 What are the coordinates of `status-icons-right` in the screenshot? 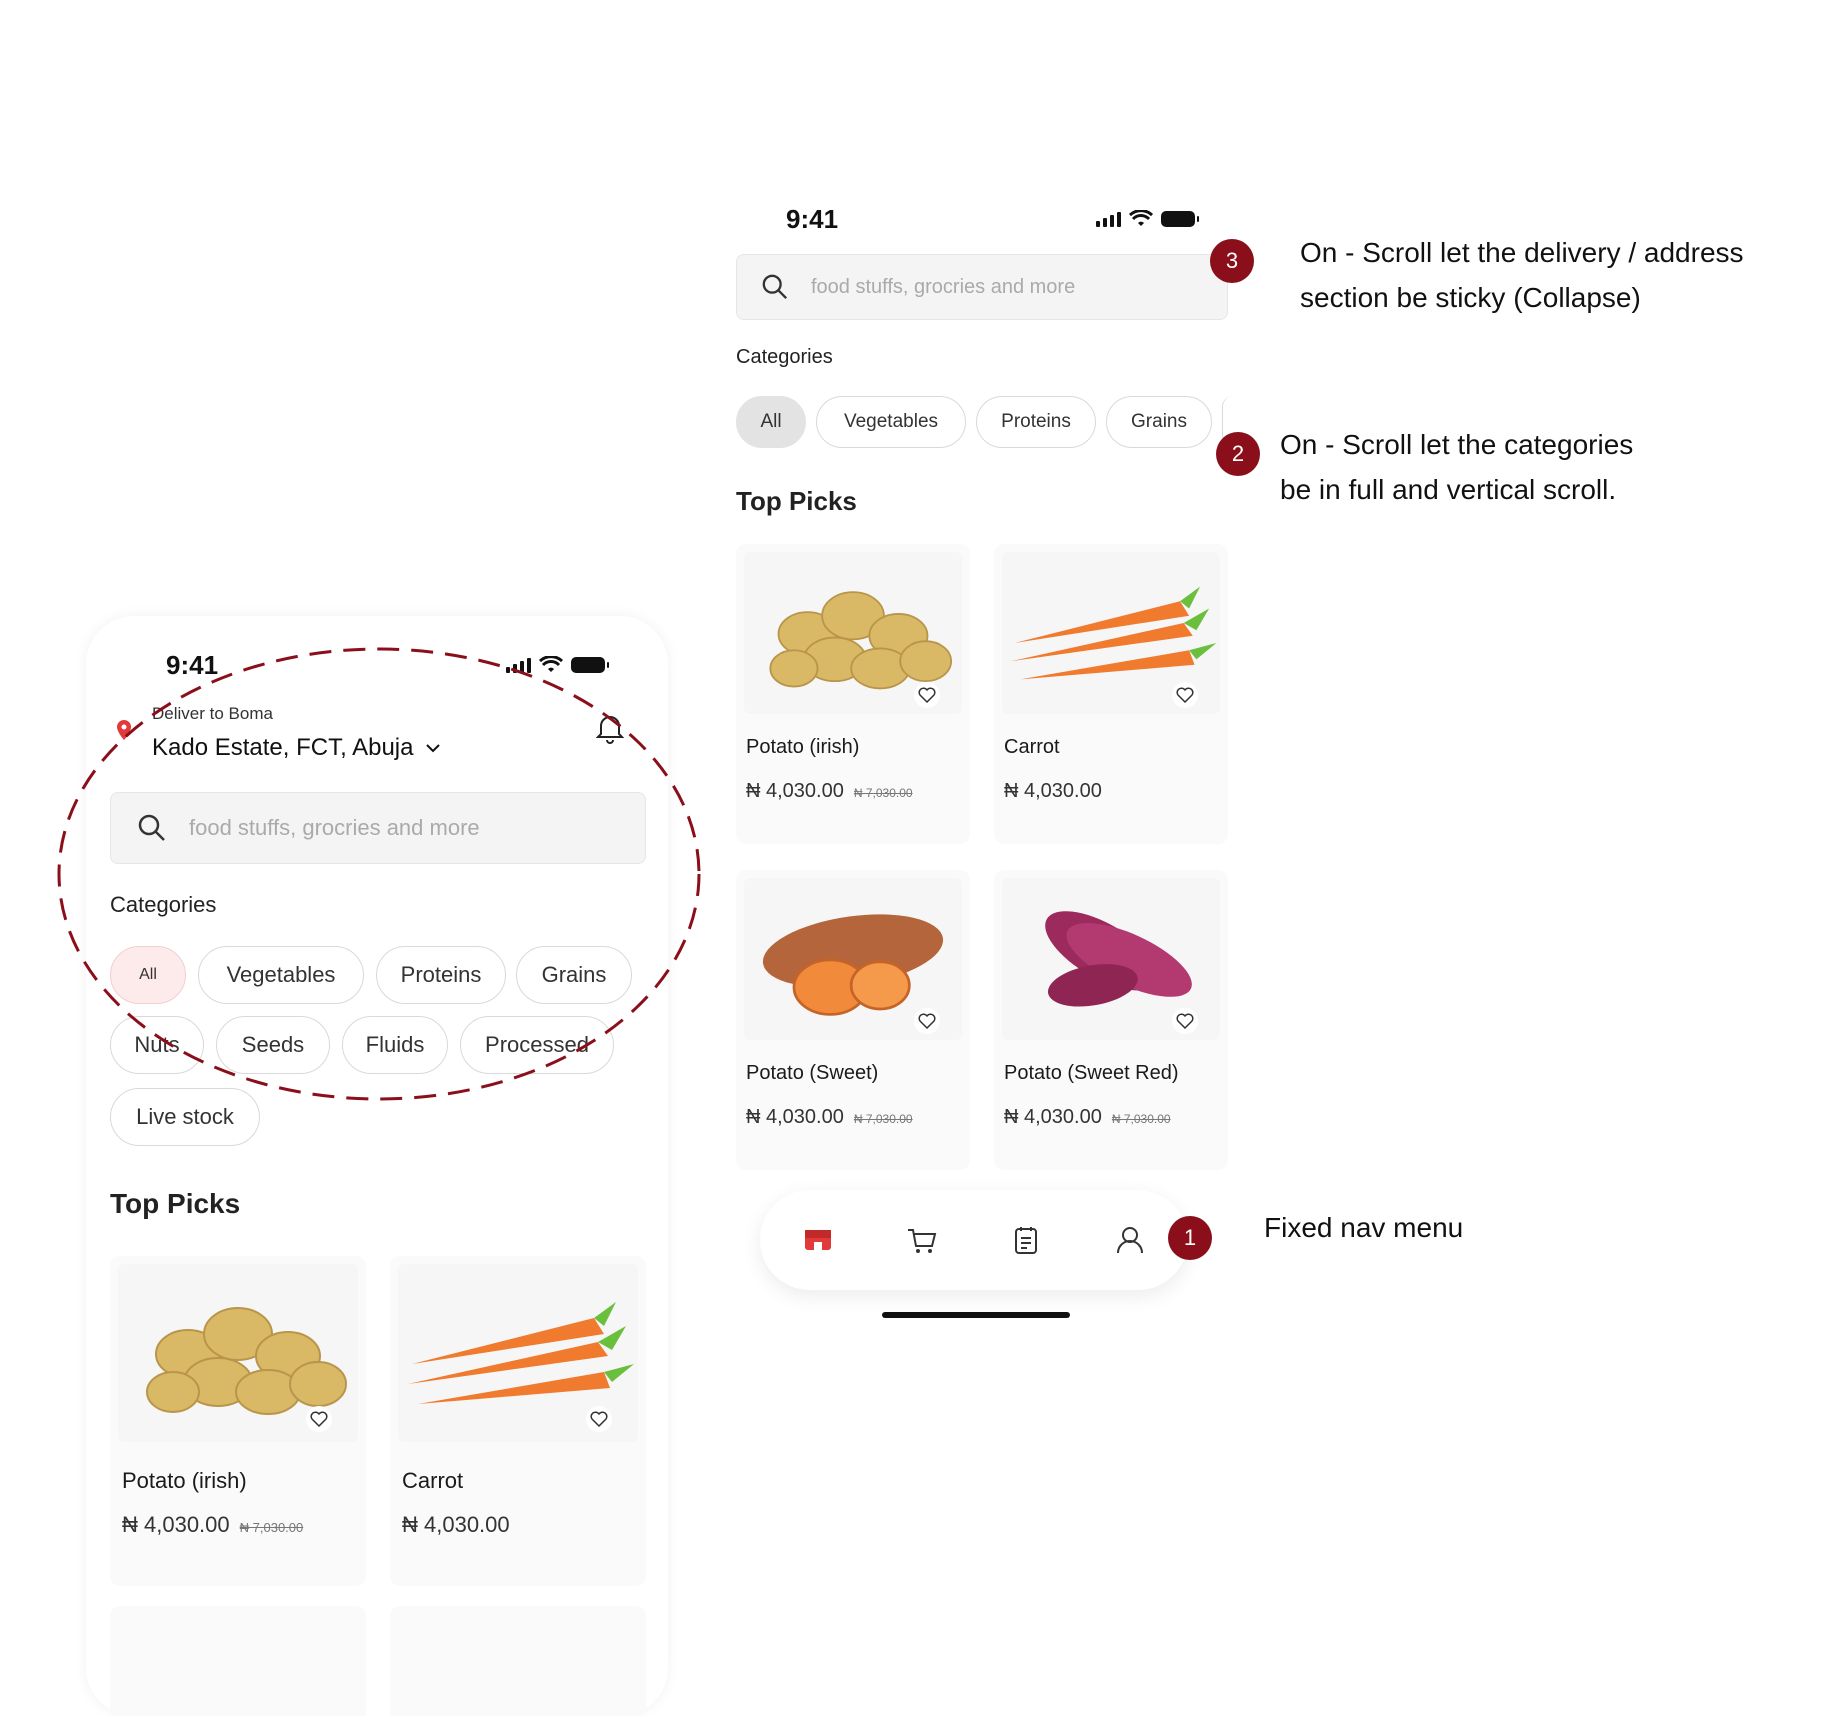 It's located at (1147, 219).